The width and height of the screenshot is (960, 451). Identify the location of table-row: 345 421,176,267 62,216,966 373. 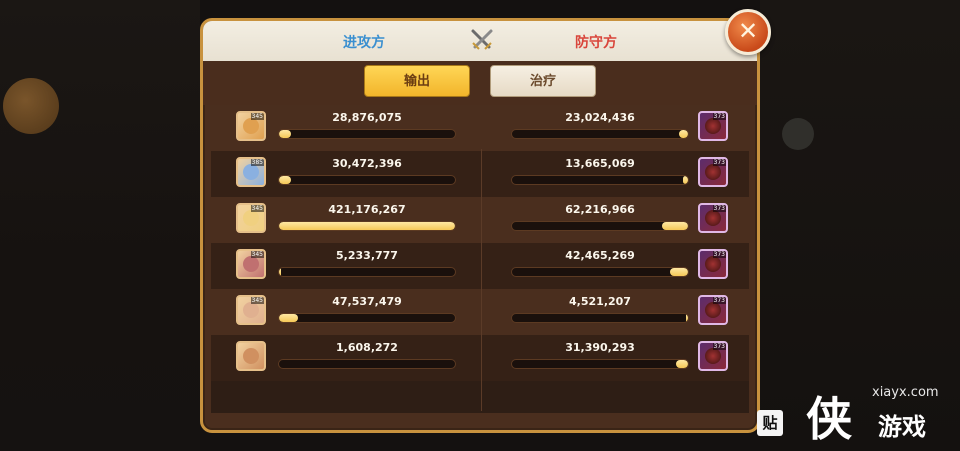
(480, 220).